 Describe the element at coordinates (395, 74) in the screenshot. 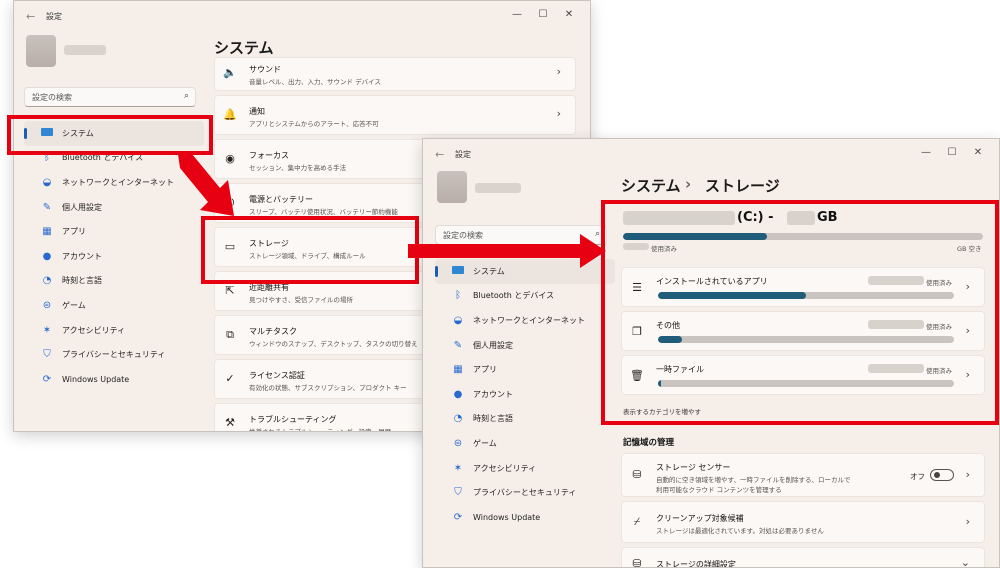

I see `settings-card: 🔈 サウンド音量レベル、出力、入力、サウンド デバイス ›` at that location.